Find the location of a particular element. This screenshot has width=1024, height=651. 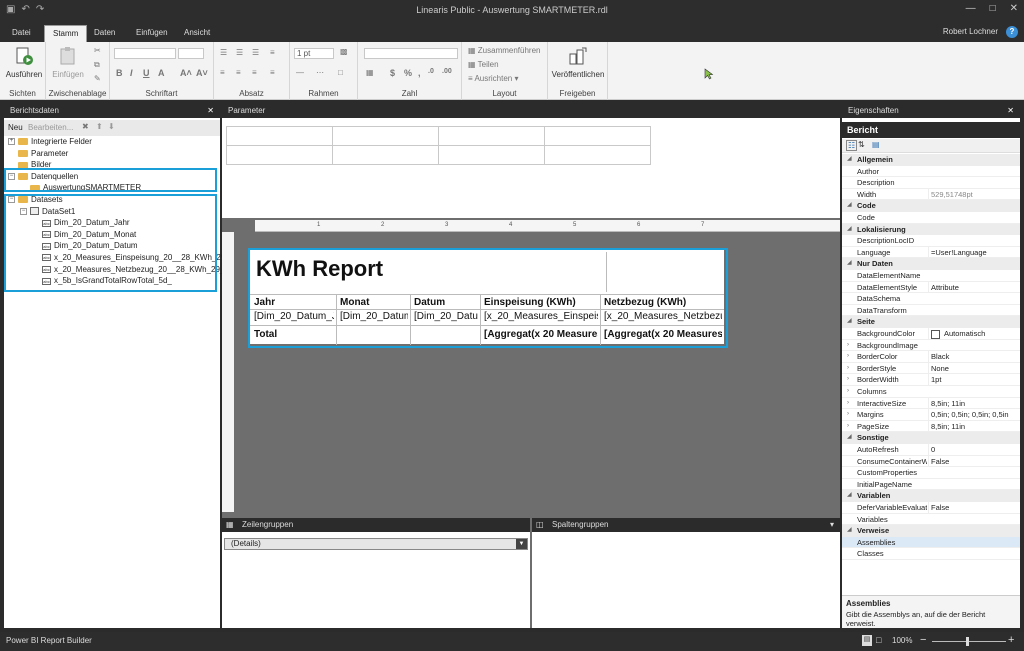

format-painter-icon: ✎ is located at coordinates (97, 78).